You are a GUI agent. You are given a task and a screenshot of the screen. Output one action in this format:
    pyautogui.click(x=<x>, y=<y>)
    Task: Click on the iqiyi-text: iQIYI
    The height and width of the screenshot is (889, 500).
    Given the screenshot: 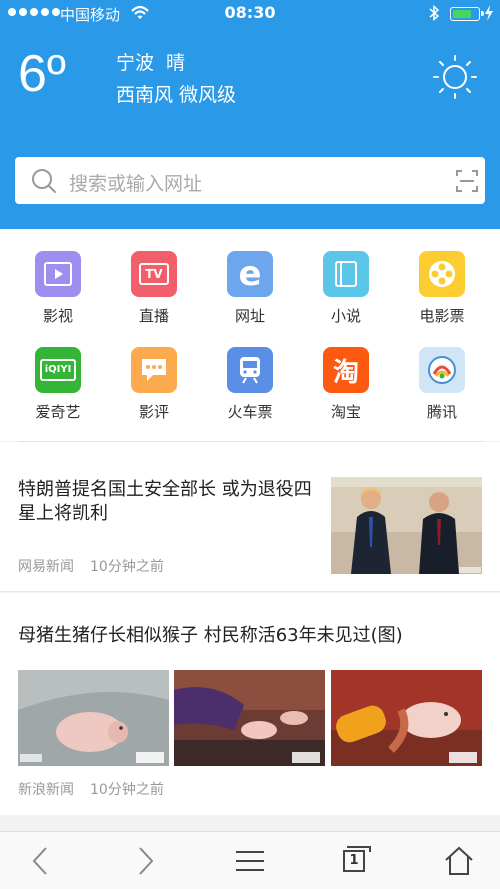 What is the action you would take?
    pyautogui.click(x=58, y=370)
    